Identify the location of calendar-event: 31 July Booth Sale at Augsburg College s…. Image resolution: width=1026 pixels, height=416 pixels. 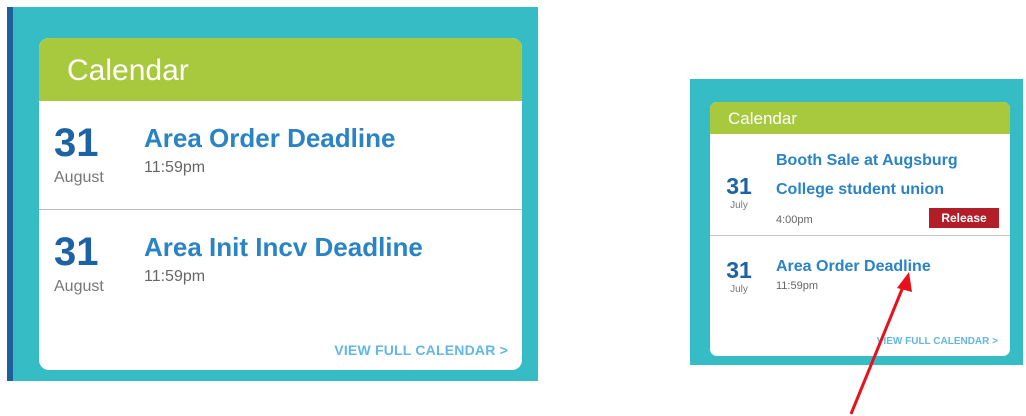
(860, 185).